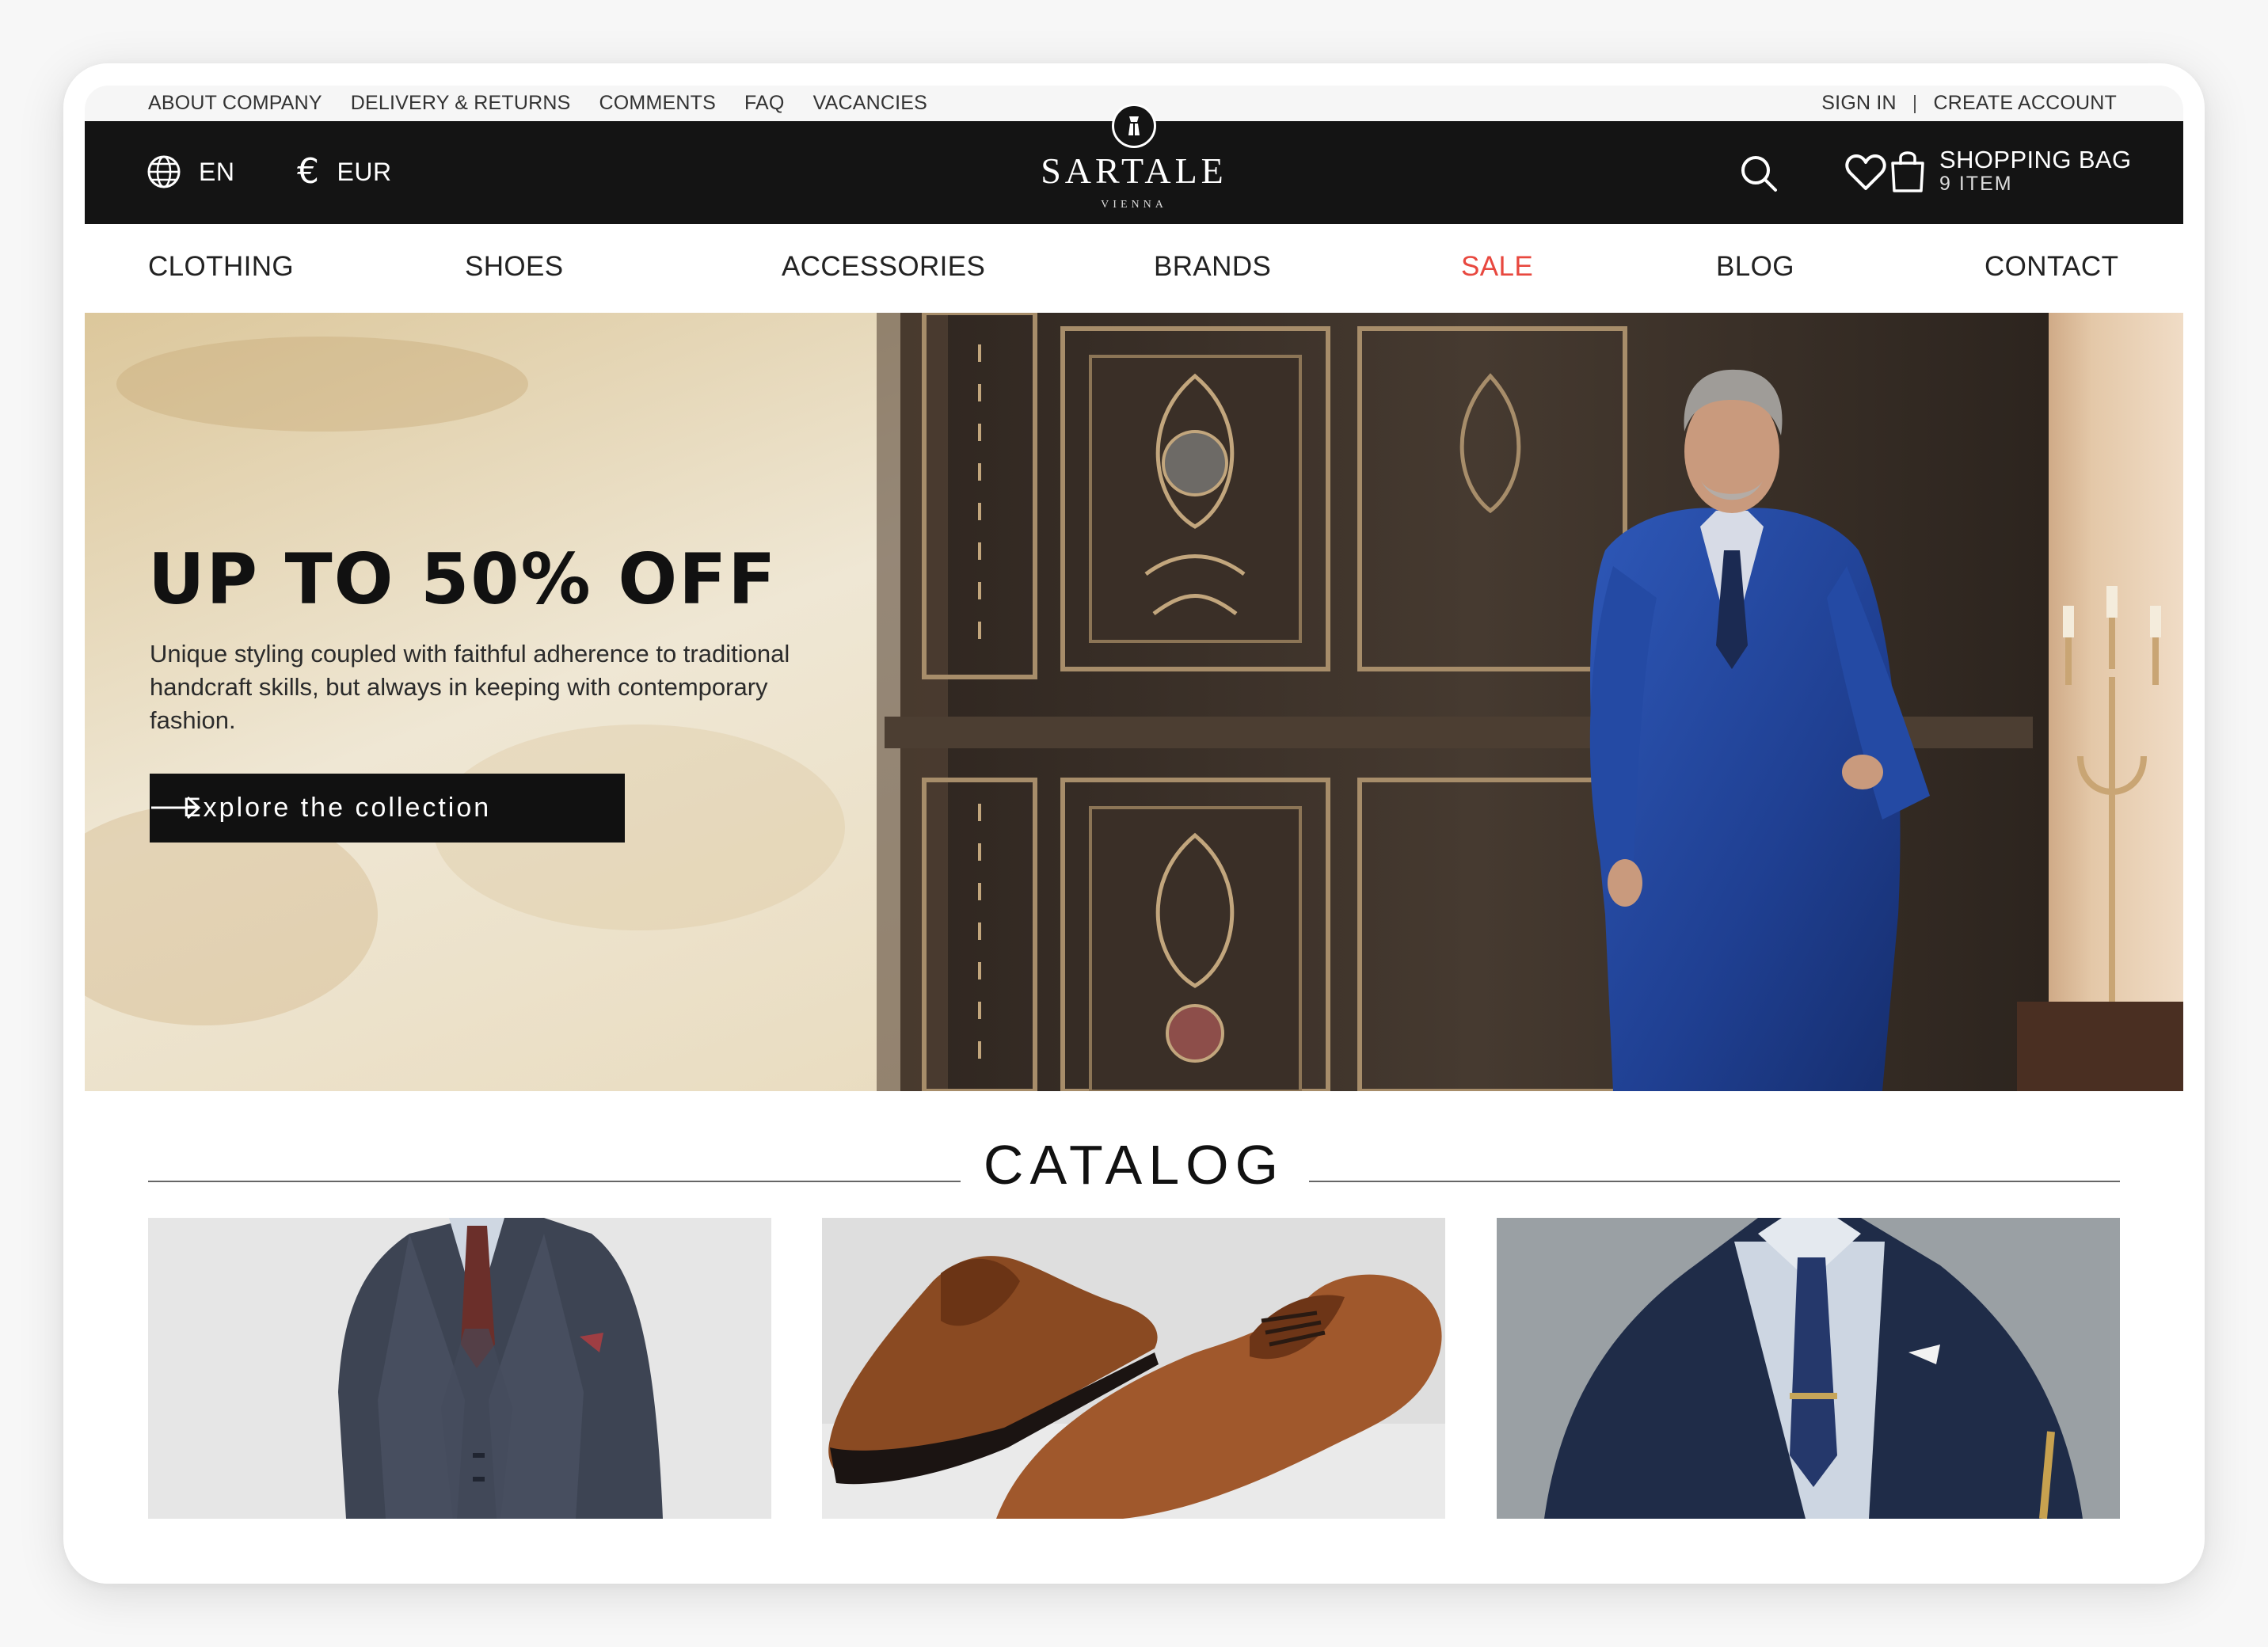 This screenshot has width=2268, height=1647. I want to click on account-links: SIGN IN | CREATE ACCOUNT, so click(1969, 103).